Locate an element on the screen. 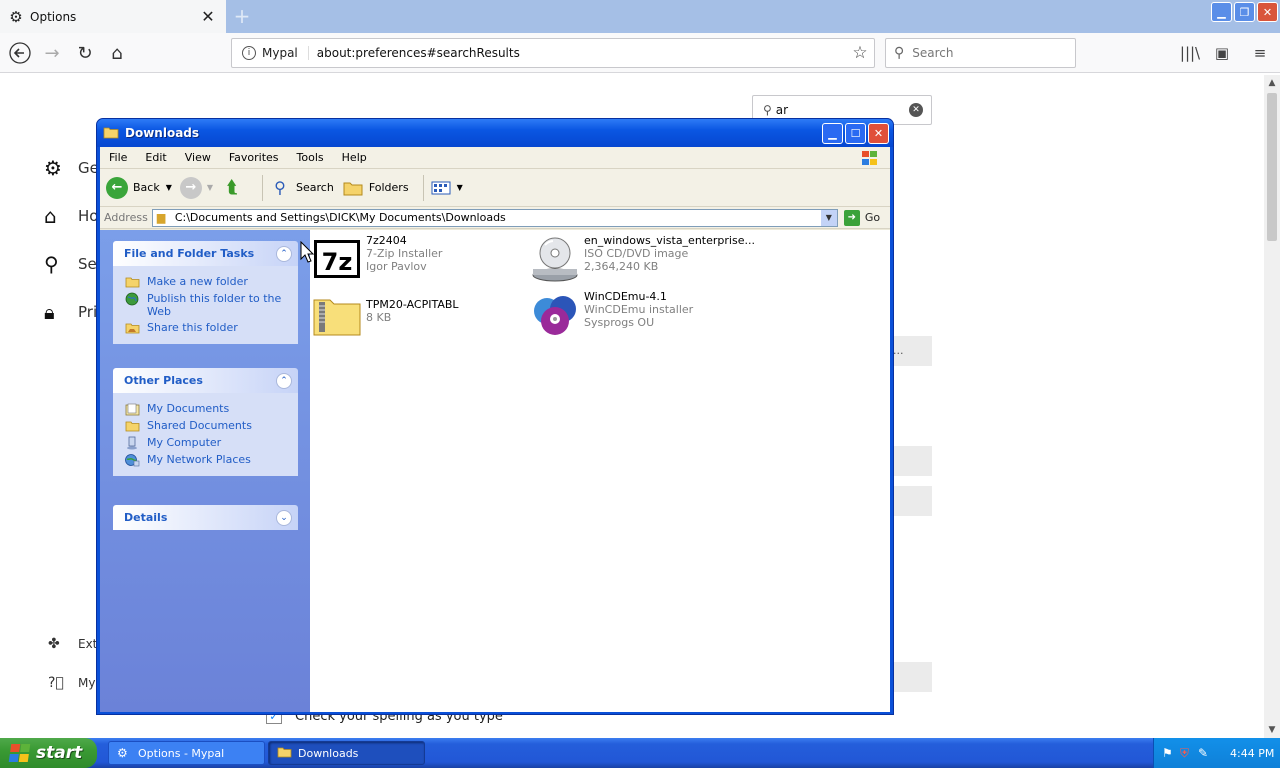 This screenshot has width=1280, height=768. menu-favorites: Favorites is located at coordinates (254, 157).